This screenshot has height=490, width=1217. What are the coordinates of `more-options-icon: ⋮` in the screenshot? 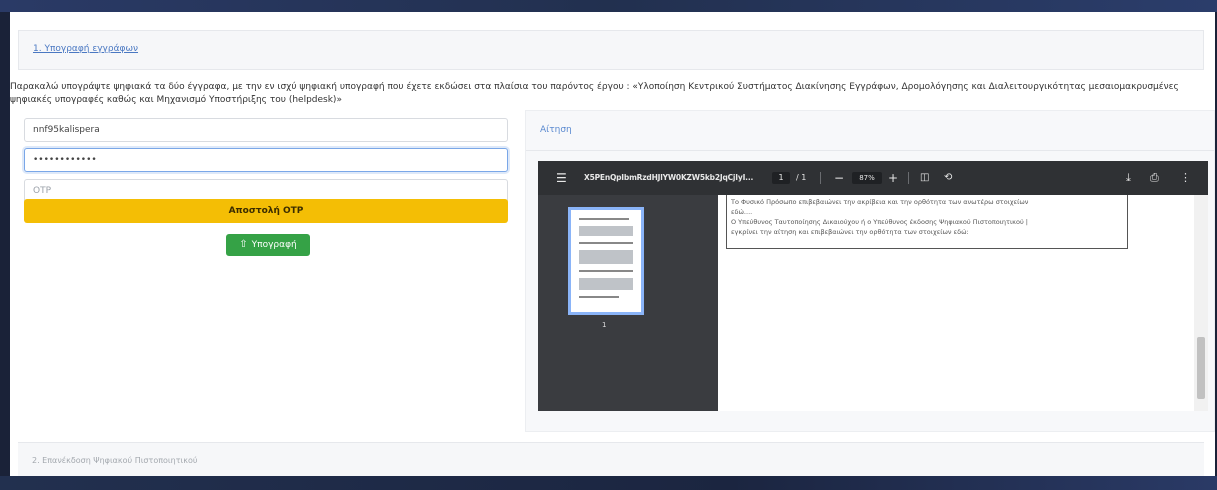 It's located at (1185, 178).